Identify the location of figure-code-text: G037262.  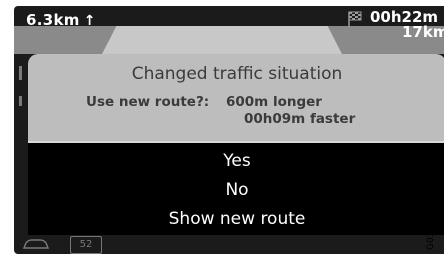
(431, 229).